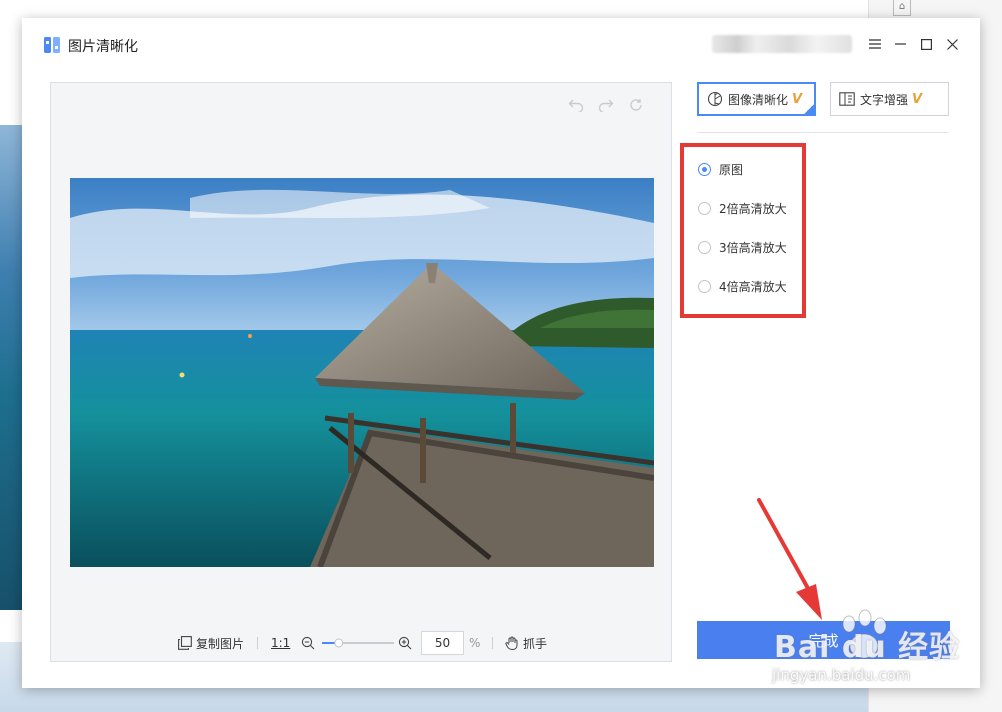 The image size is (1002, 712). Describe the element at coordinates (782, 44) in the screenshot. I see `user-account` at that location.